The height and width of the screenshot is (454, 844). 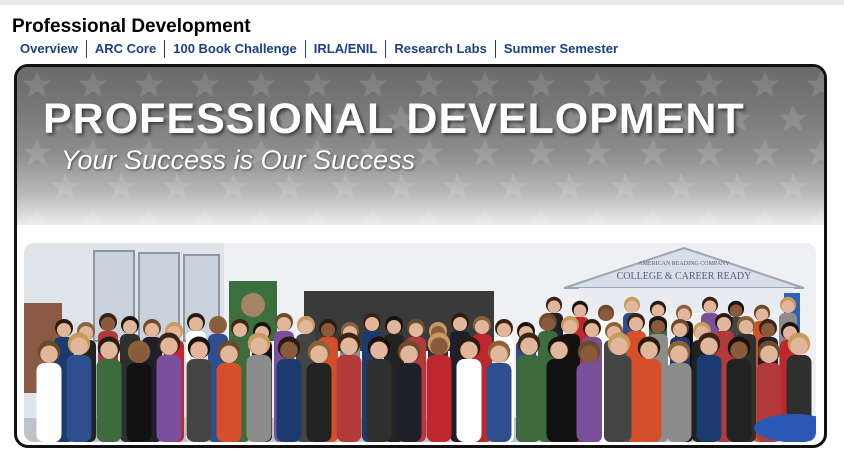 What do you see at coordinates (234, 49) in the screenshot?
I see `nav-link-100-book-challenge: 100 Book Challenge` at bounding box center [234, 49].